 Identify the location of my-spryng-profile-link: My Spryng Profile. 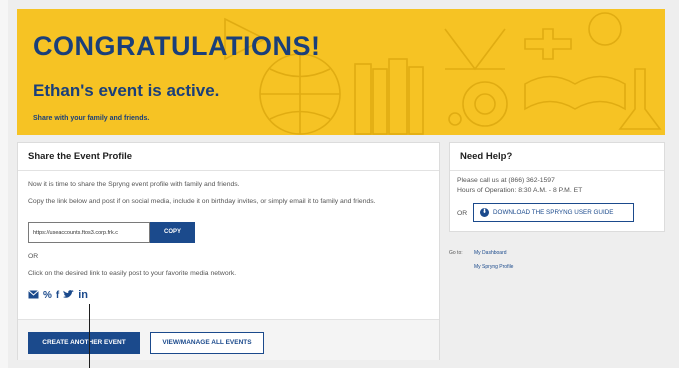
(493, 267).